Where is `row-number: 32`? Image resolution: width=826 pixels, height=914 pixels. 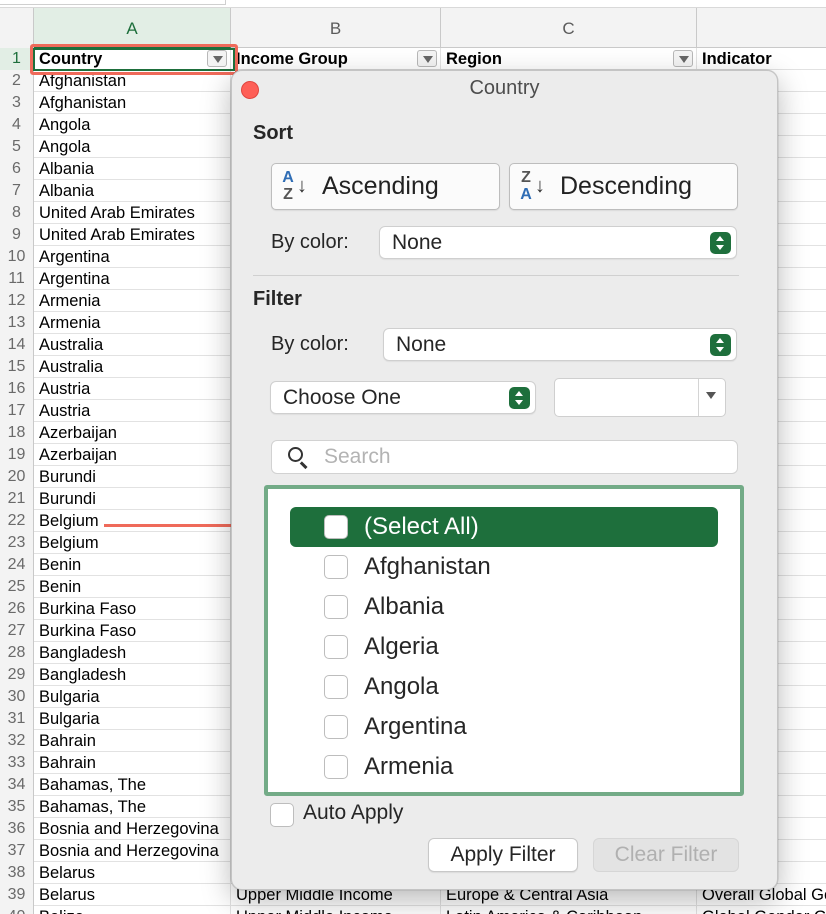
row-number: 32 is located at coordinates (17, 741).